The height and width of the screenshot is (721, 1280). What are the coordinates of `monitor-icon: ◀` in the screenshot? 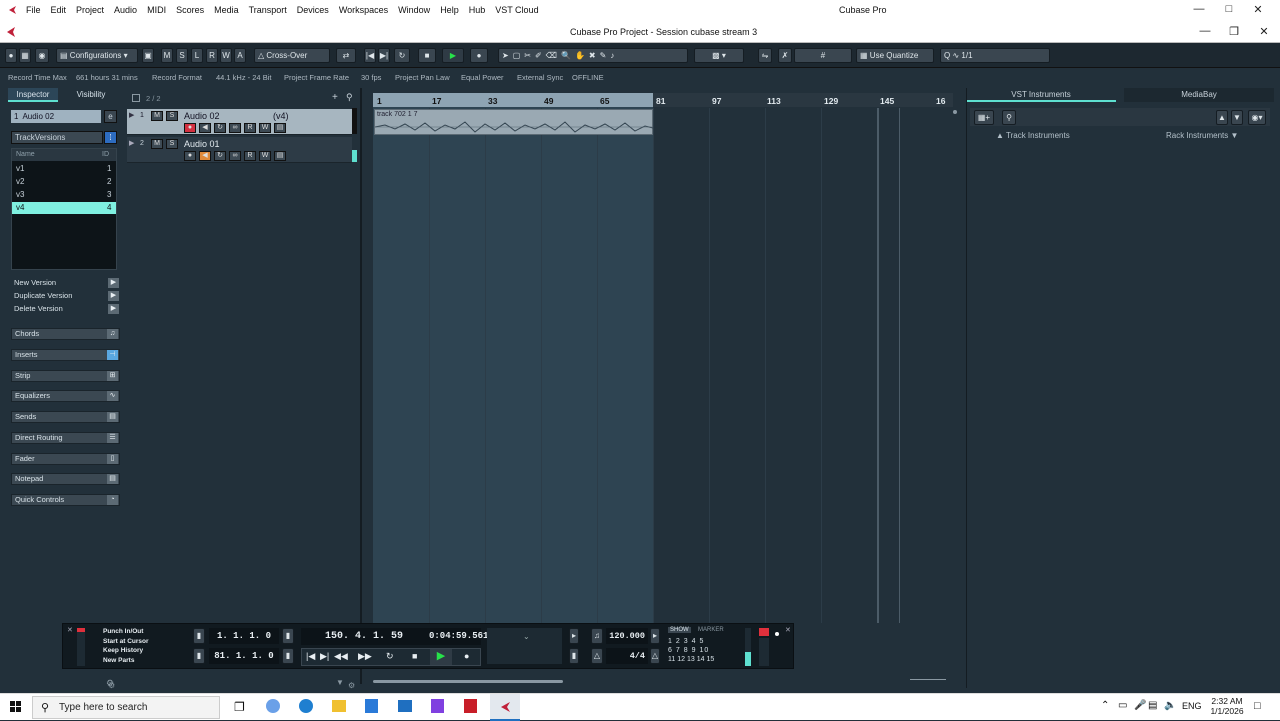 It's located at (205, 128).